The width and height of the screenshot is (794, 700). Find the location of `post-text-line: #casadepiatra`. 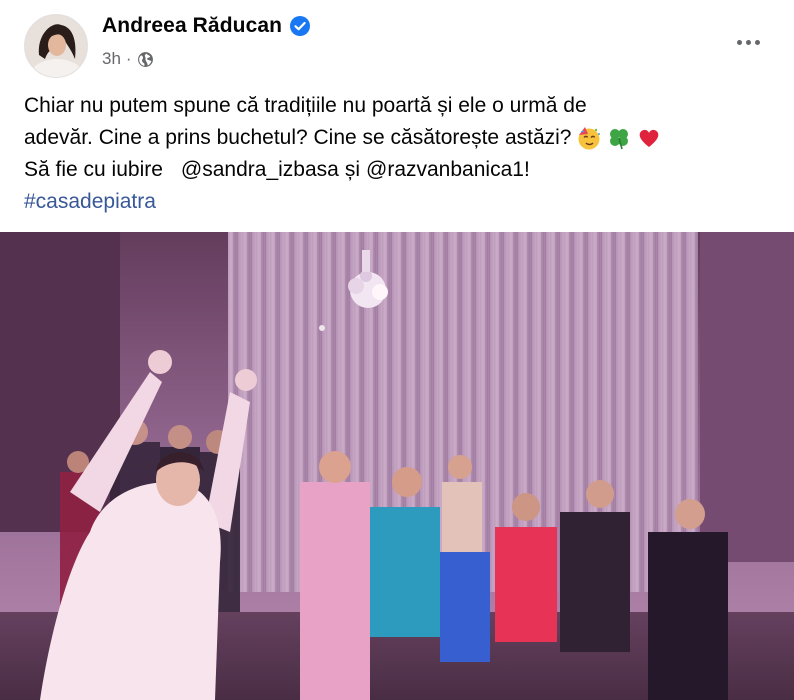

post-text-line: #casadepiatra is located at coordinates (404, 202).